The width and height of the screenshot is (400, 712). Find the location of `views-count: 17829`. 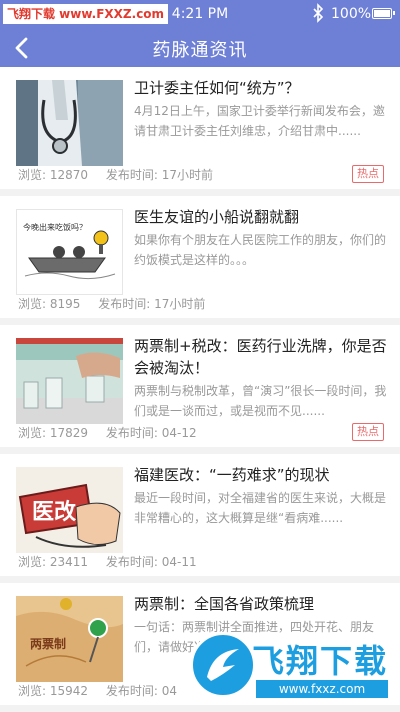

views-count: 17829 is located at coordinates (69, 433).